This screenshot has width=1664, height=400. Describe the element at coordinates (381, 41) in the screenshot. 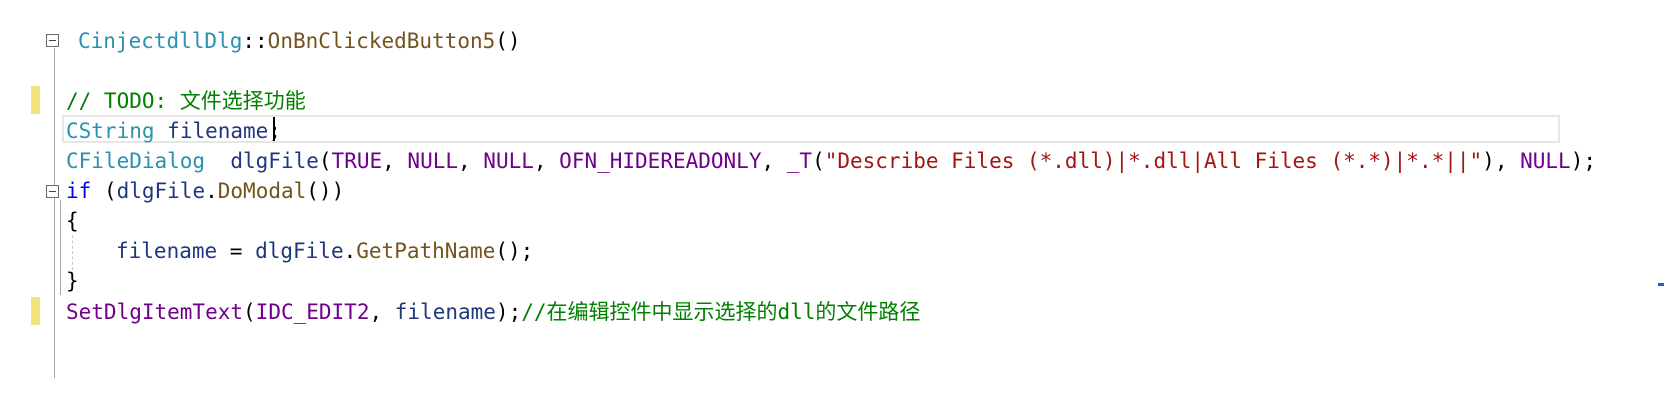

I see `code-token: OnBnClickedButton5` at that location.